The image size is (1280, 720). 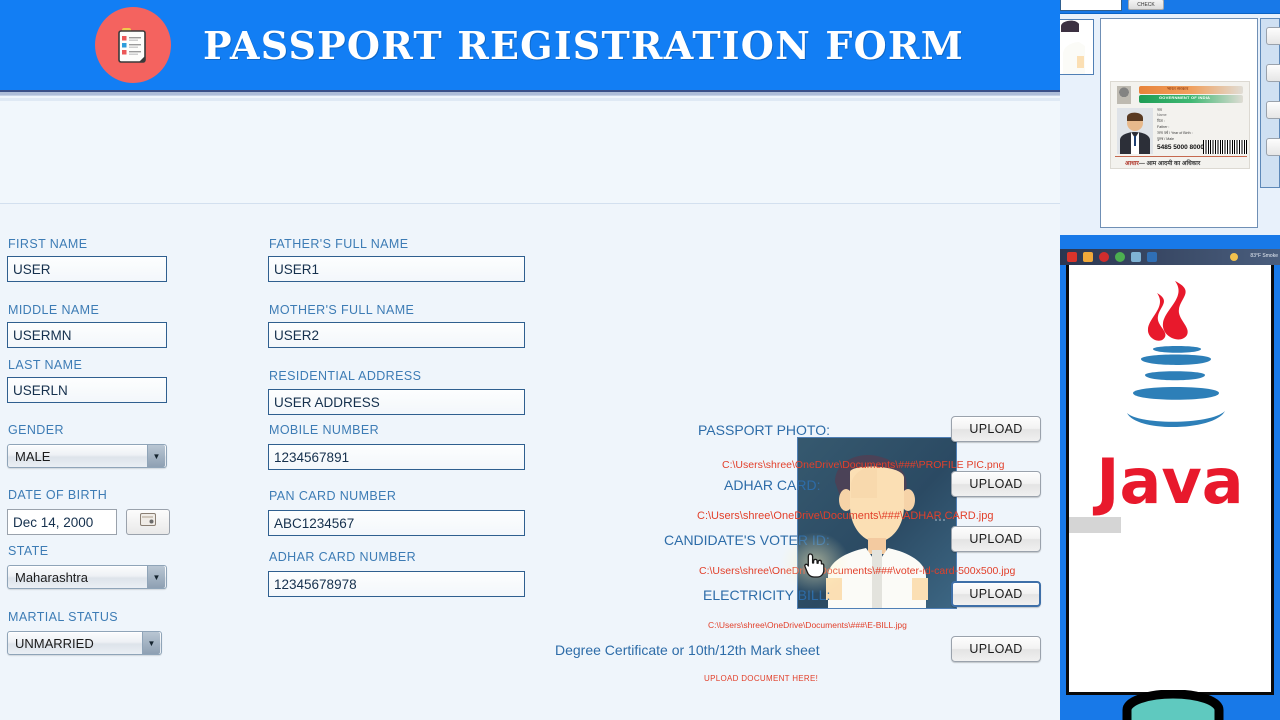 What do you see at coordinates (87, 335) in the screenshot?
I see `middle-name-input` at bounding box center [87, 335].